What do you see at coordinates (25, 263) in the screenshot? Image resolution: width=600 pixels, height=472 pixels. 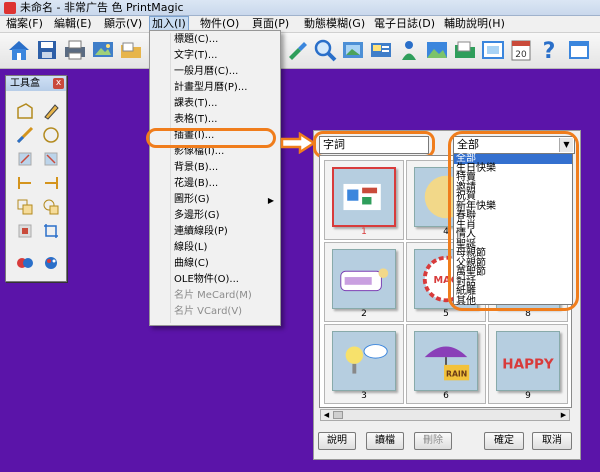 I see `color-tool-icon` at bounding box center [25, 263].